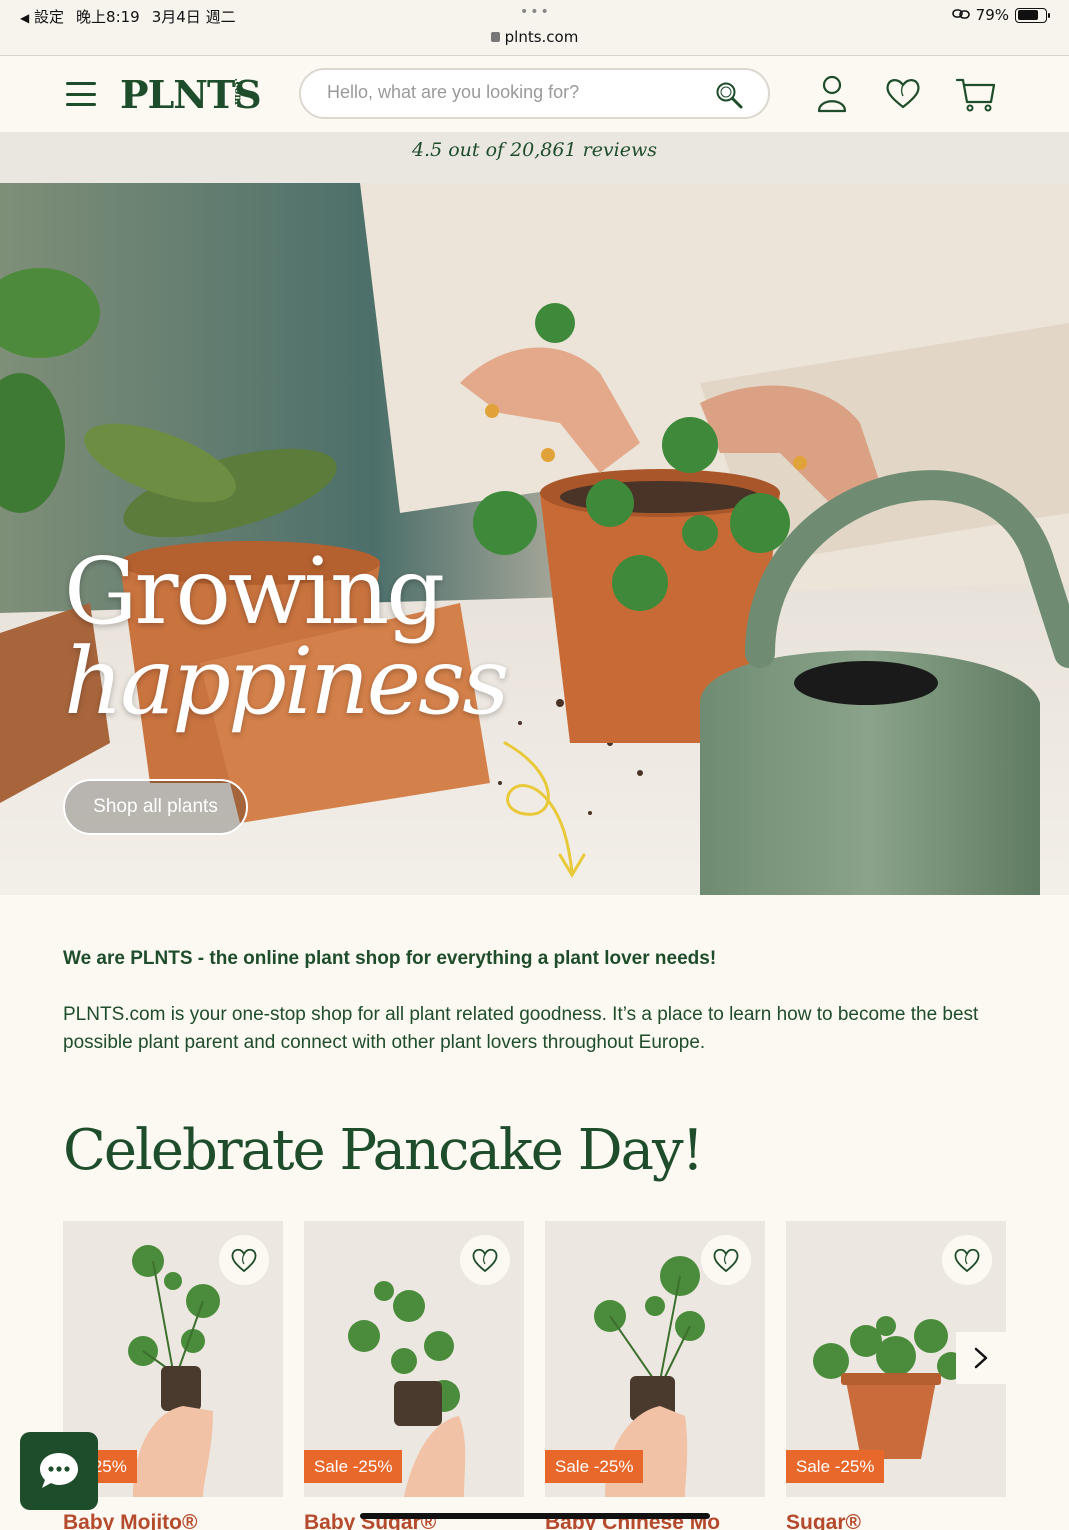  What do you see at coordinates (517, 92) in the screenshot?
I see `search-input` at bounding box center [517, 92].